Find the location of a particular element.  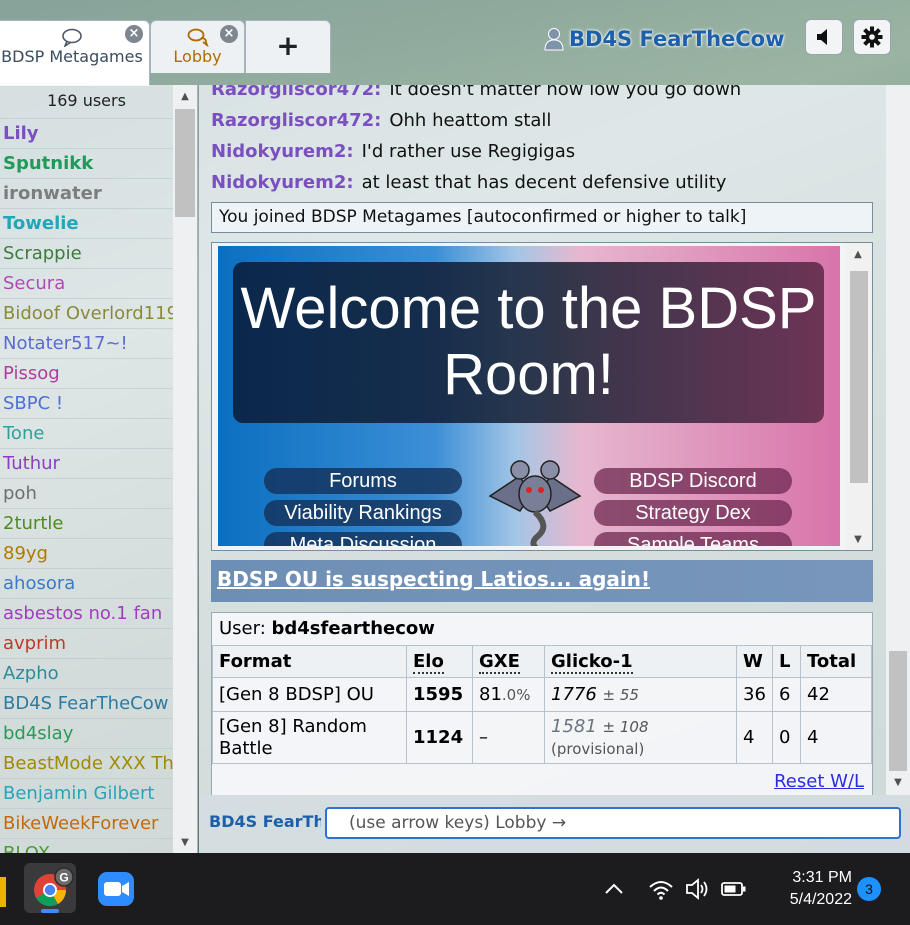

format-cell: [Gen 8 BDSP] OU is located at coordinates (309, 694).